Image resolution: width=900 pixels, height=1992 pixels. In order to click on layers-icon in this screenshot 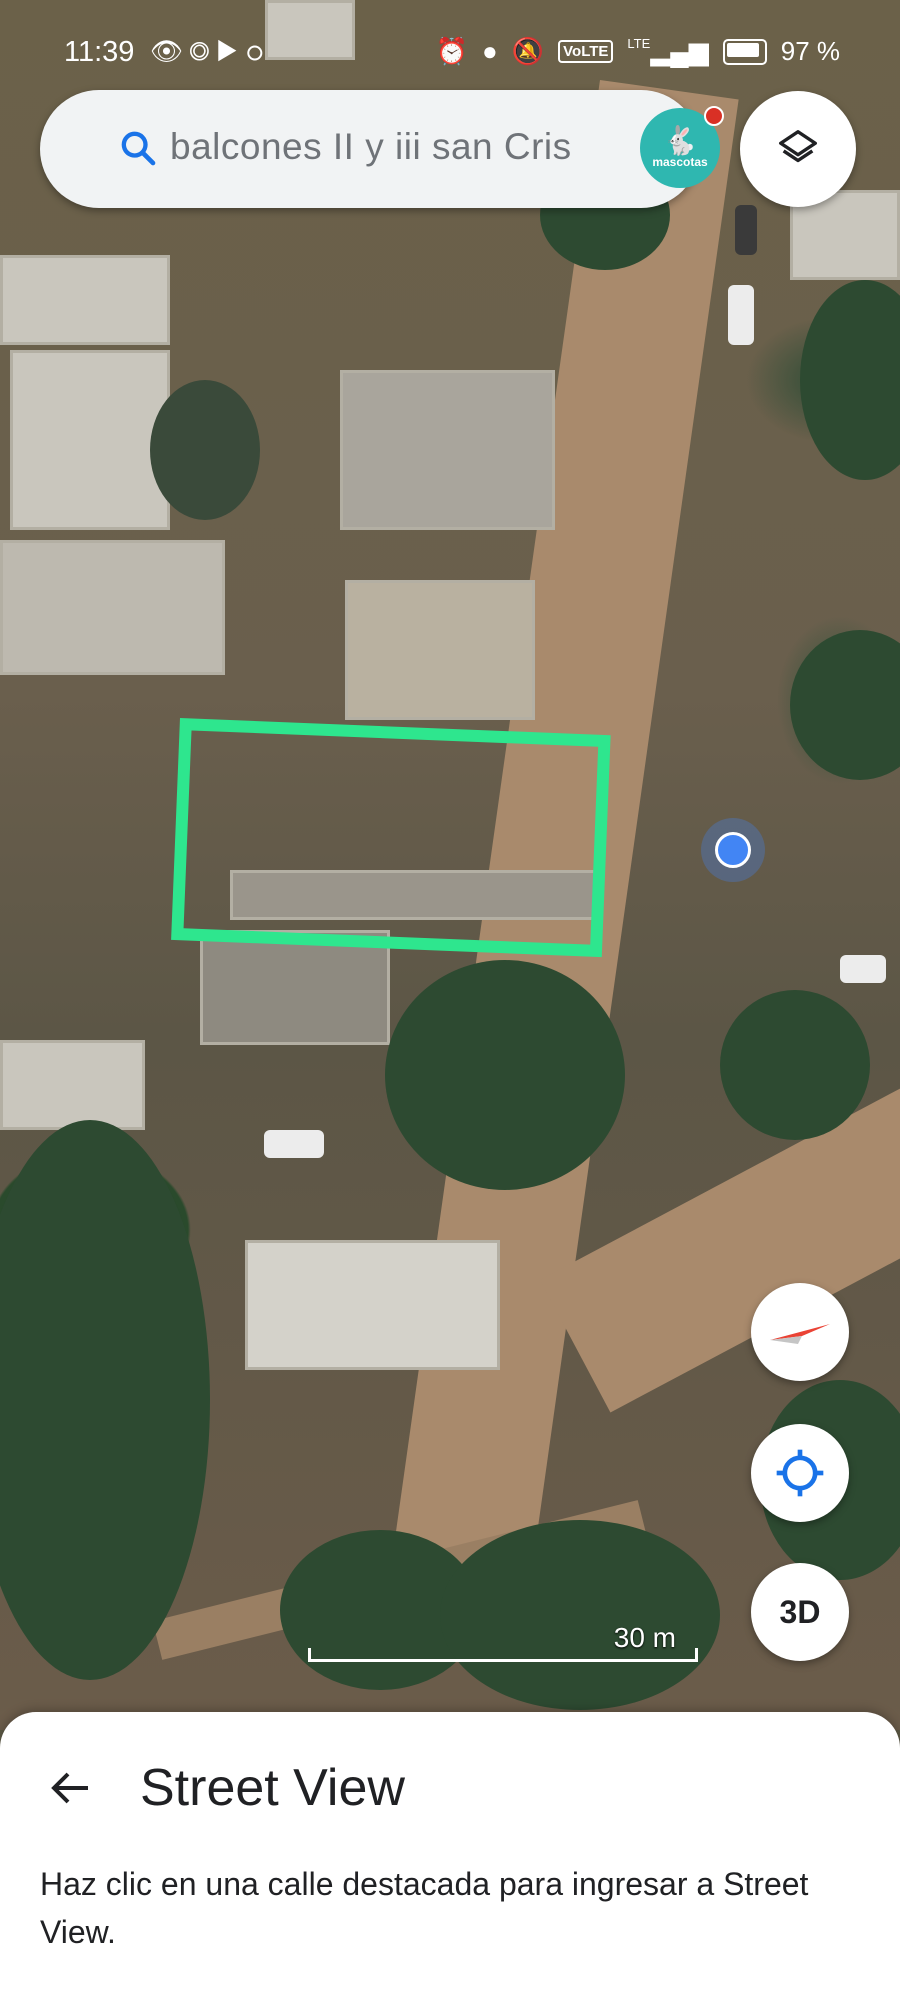, I will do `click(798, 146)`.